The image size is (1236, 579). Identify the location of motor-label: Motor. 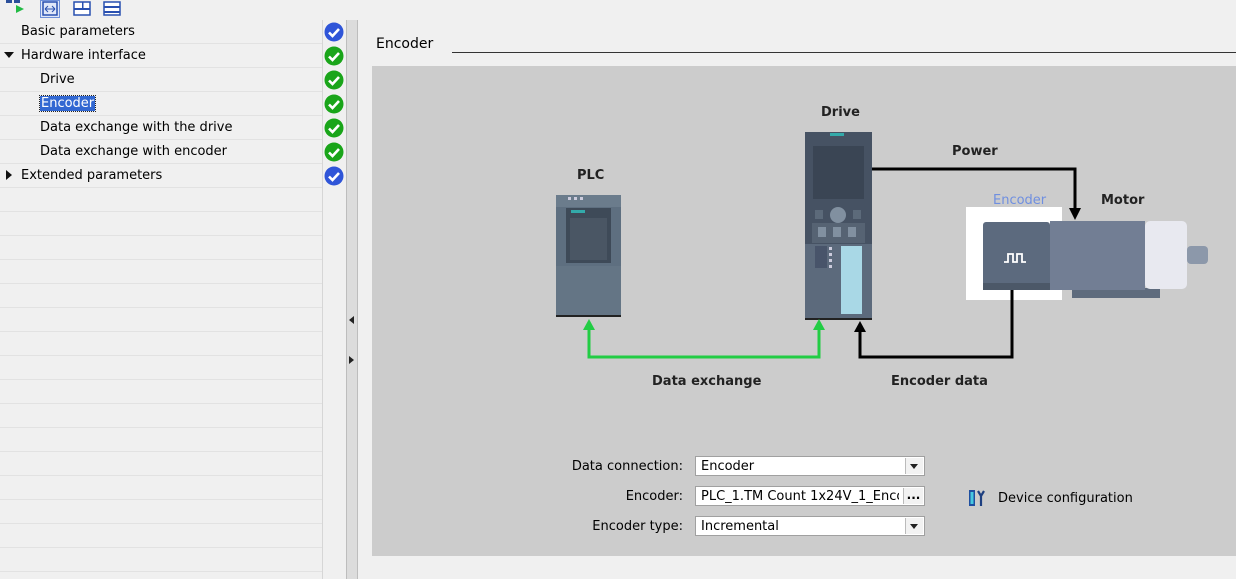
(1123, 200).